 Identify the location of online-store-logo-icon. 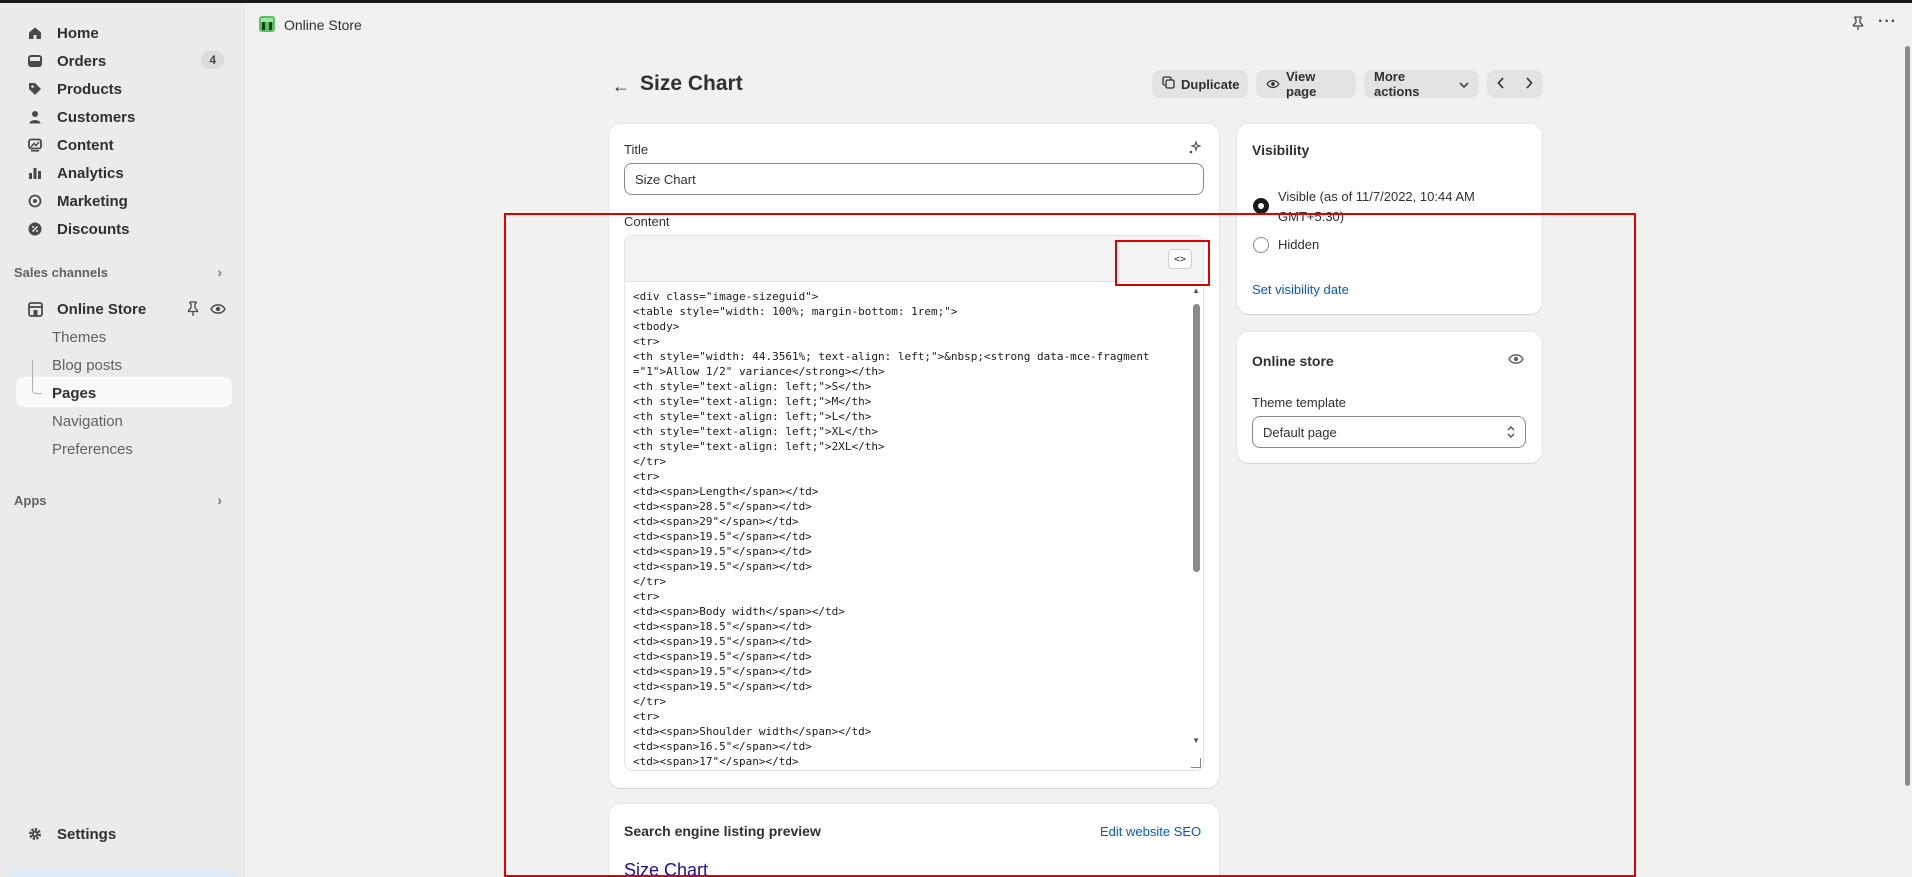
(267, 24).